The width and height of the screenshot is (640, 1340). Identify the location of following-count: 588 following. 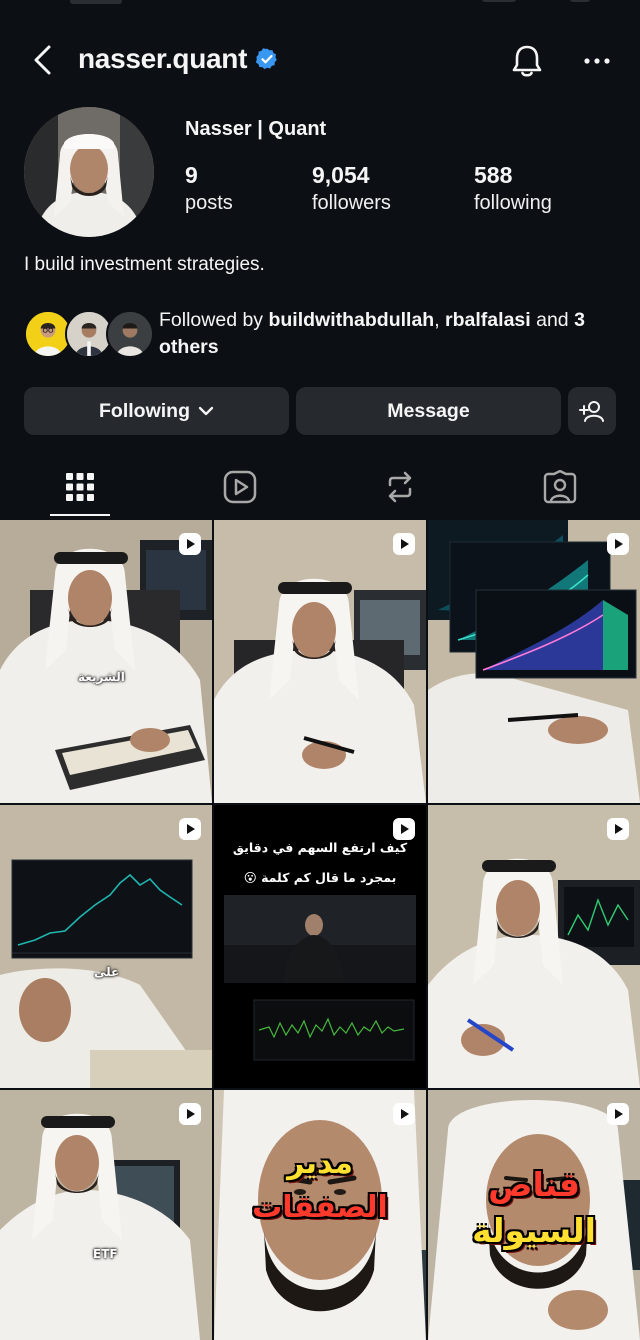
(513, 188).